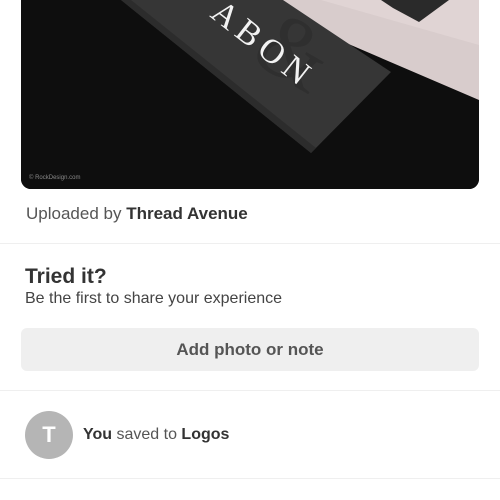 The width and height of the screenshot is (500, 500). I want to click on uploader-name: Thread Avenue, so click(187, 213).